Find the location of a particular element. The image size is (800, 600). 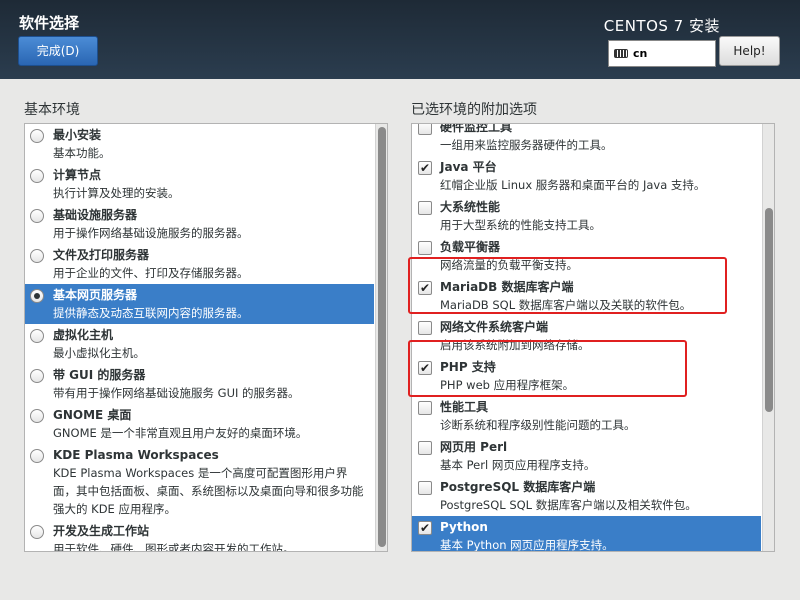

help-button: Help! is located at coordinates (749, 51).